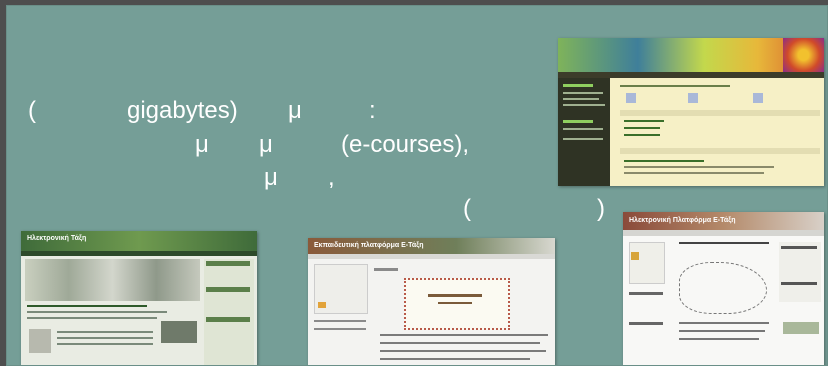 This screenshot has width=828, height=366. I want to click on mu-text-2: μ, so click(202, 144).